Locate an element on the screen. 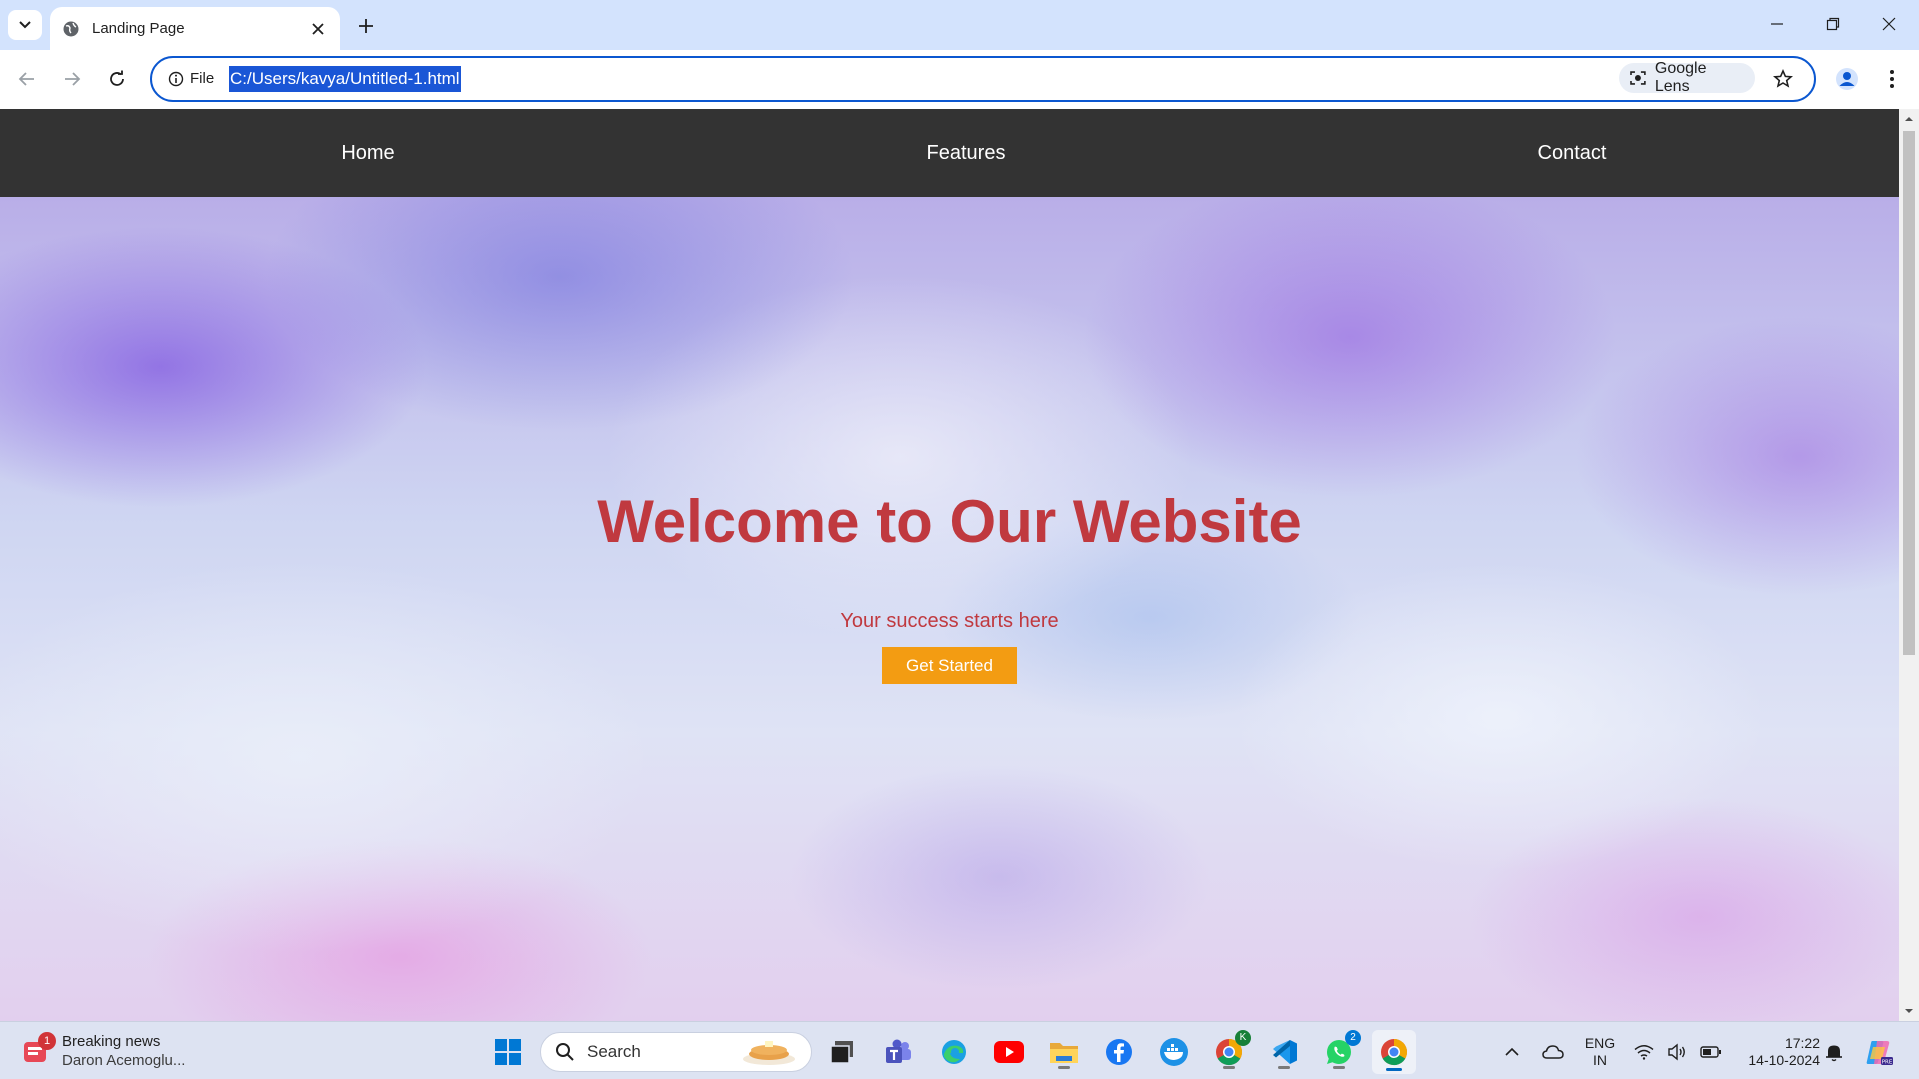 The image size is (1919, 1079). browser-menu-button is located at coordinates (1892, 79).